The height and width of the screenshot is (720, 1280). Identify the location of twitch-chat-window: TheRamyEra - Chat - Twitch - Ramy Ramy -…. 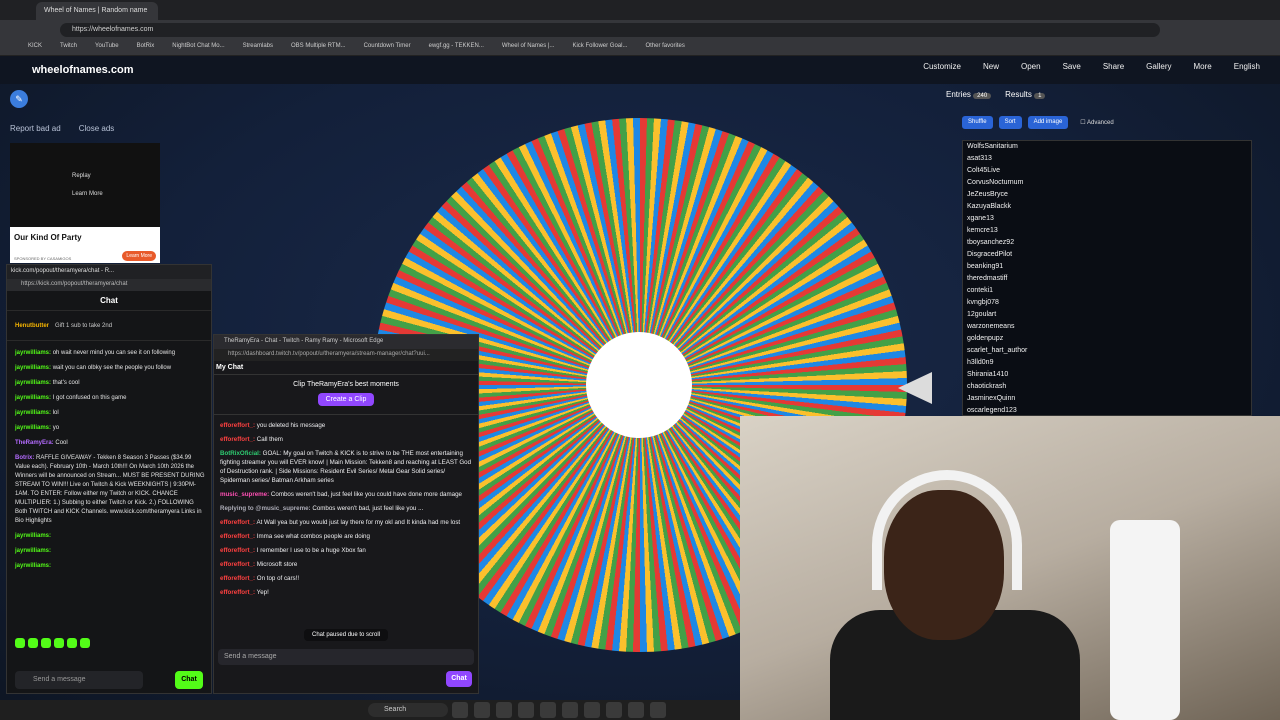
(346, 514).